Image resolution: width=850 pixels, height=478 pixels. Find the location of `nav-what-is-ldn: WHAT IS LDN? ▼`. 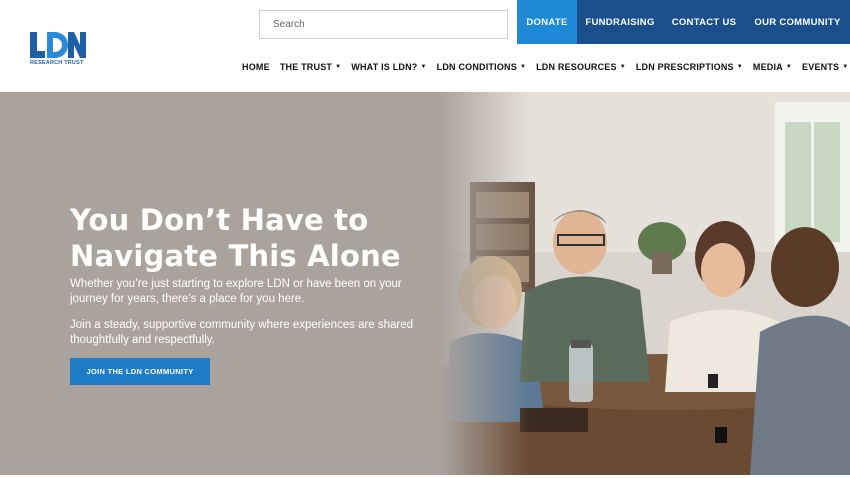

nav-what-is-ldn: WHAT IS LDN? ▼ is located at coordinates (388, 67).